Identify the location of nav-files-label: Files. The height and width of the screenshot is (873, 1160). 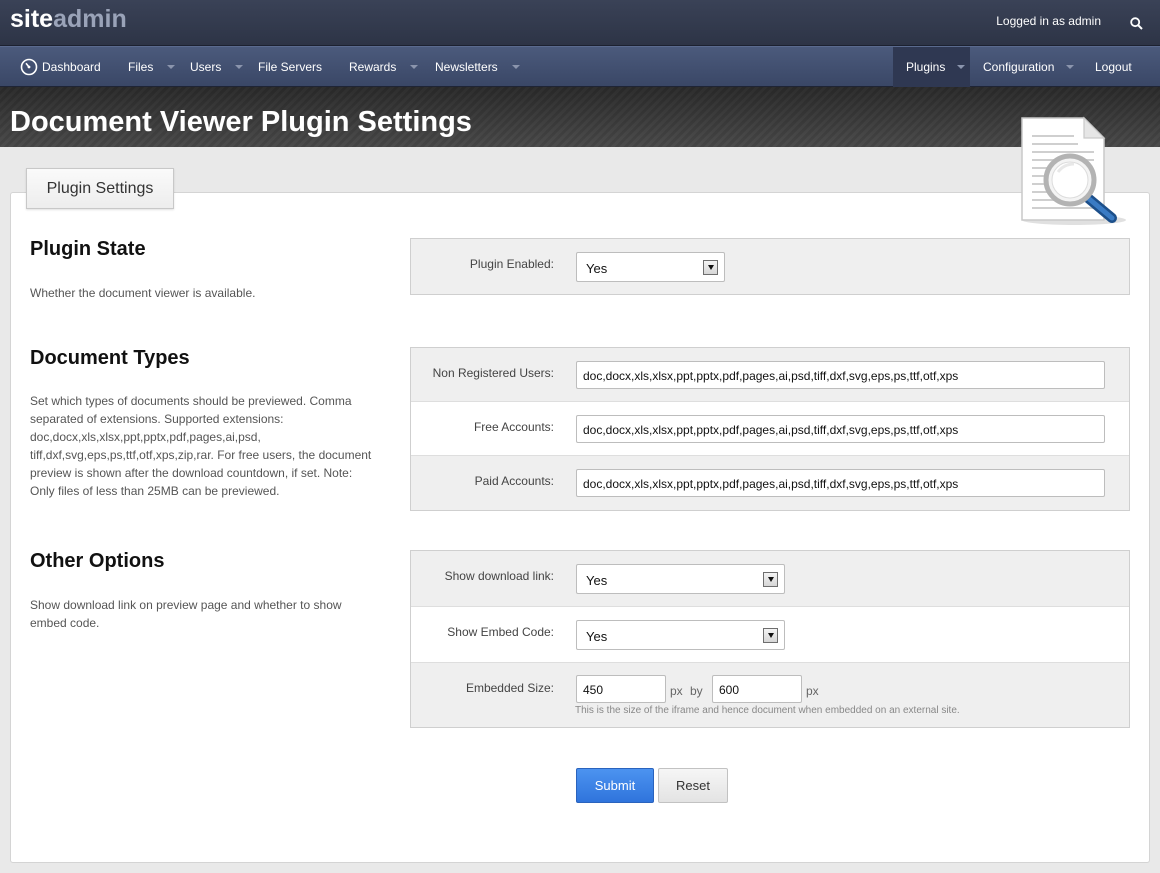
(141, 67).